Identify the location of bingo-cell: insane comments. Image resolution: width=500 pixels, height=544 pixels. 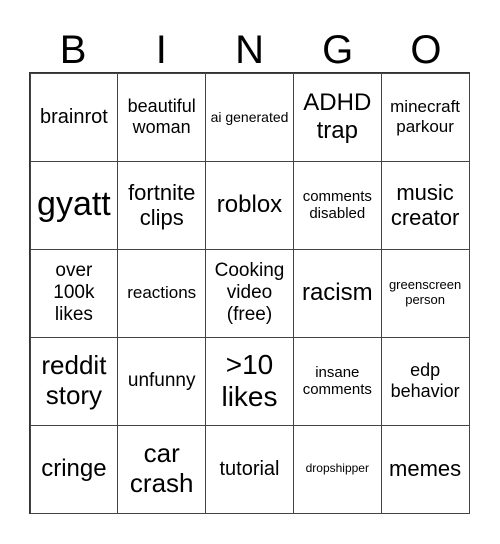
(337, 381).